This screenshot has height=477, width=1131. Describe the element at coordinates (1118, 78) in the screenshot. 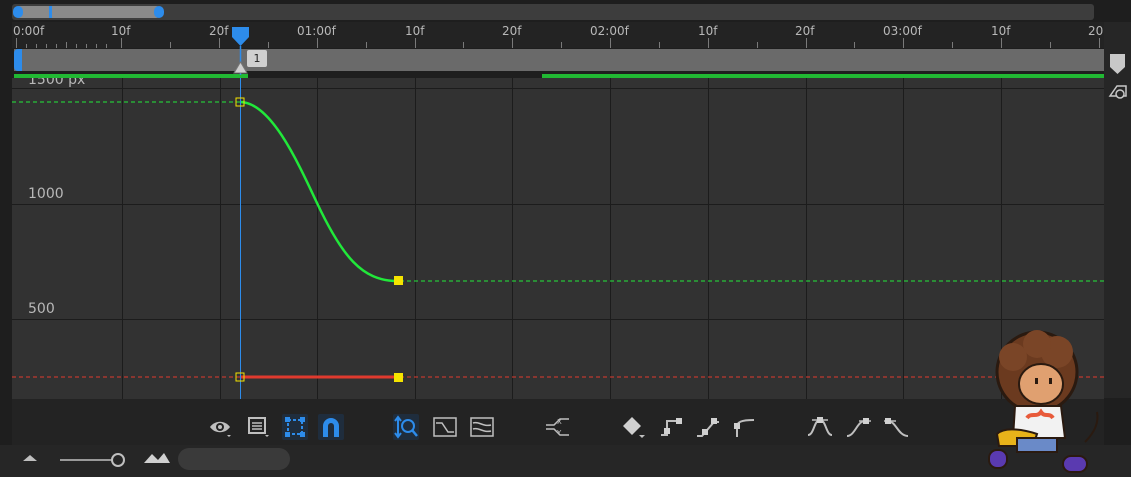

I see `zoom-end-icon` at that location.